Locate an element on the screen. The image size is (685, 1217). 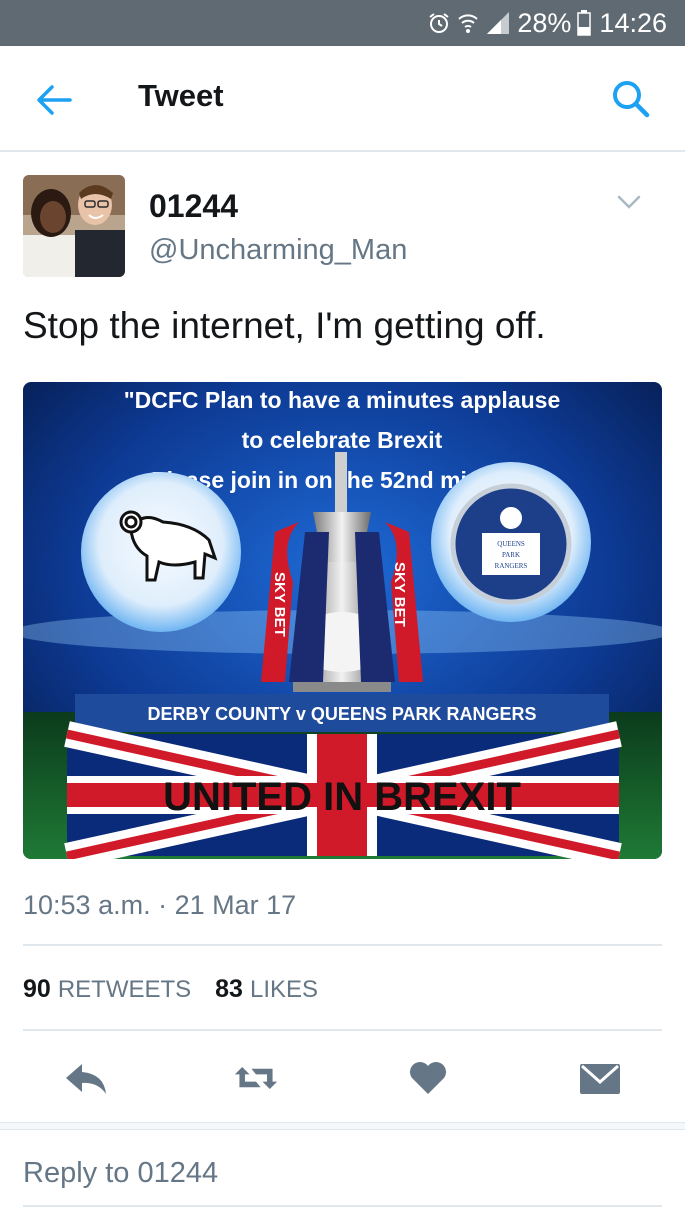
direct-message-icon is located at coordinates (600, 1078).